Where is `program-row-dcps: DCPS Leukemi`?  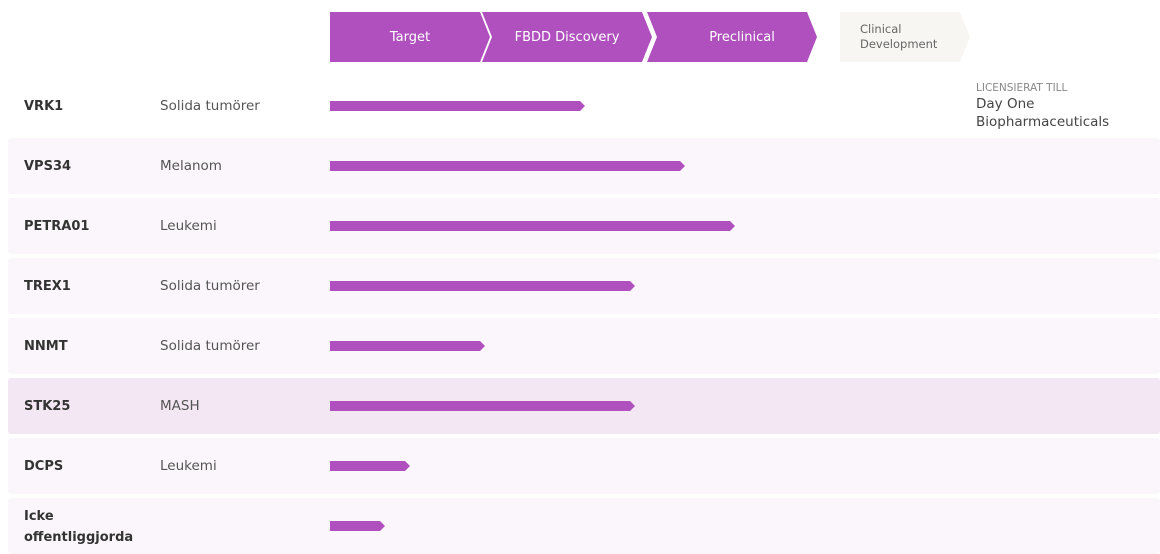 program-row-dcps: DCPS Leukemi is located at coordinates (584, 466).